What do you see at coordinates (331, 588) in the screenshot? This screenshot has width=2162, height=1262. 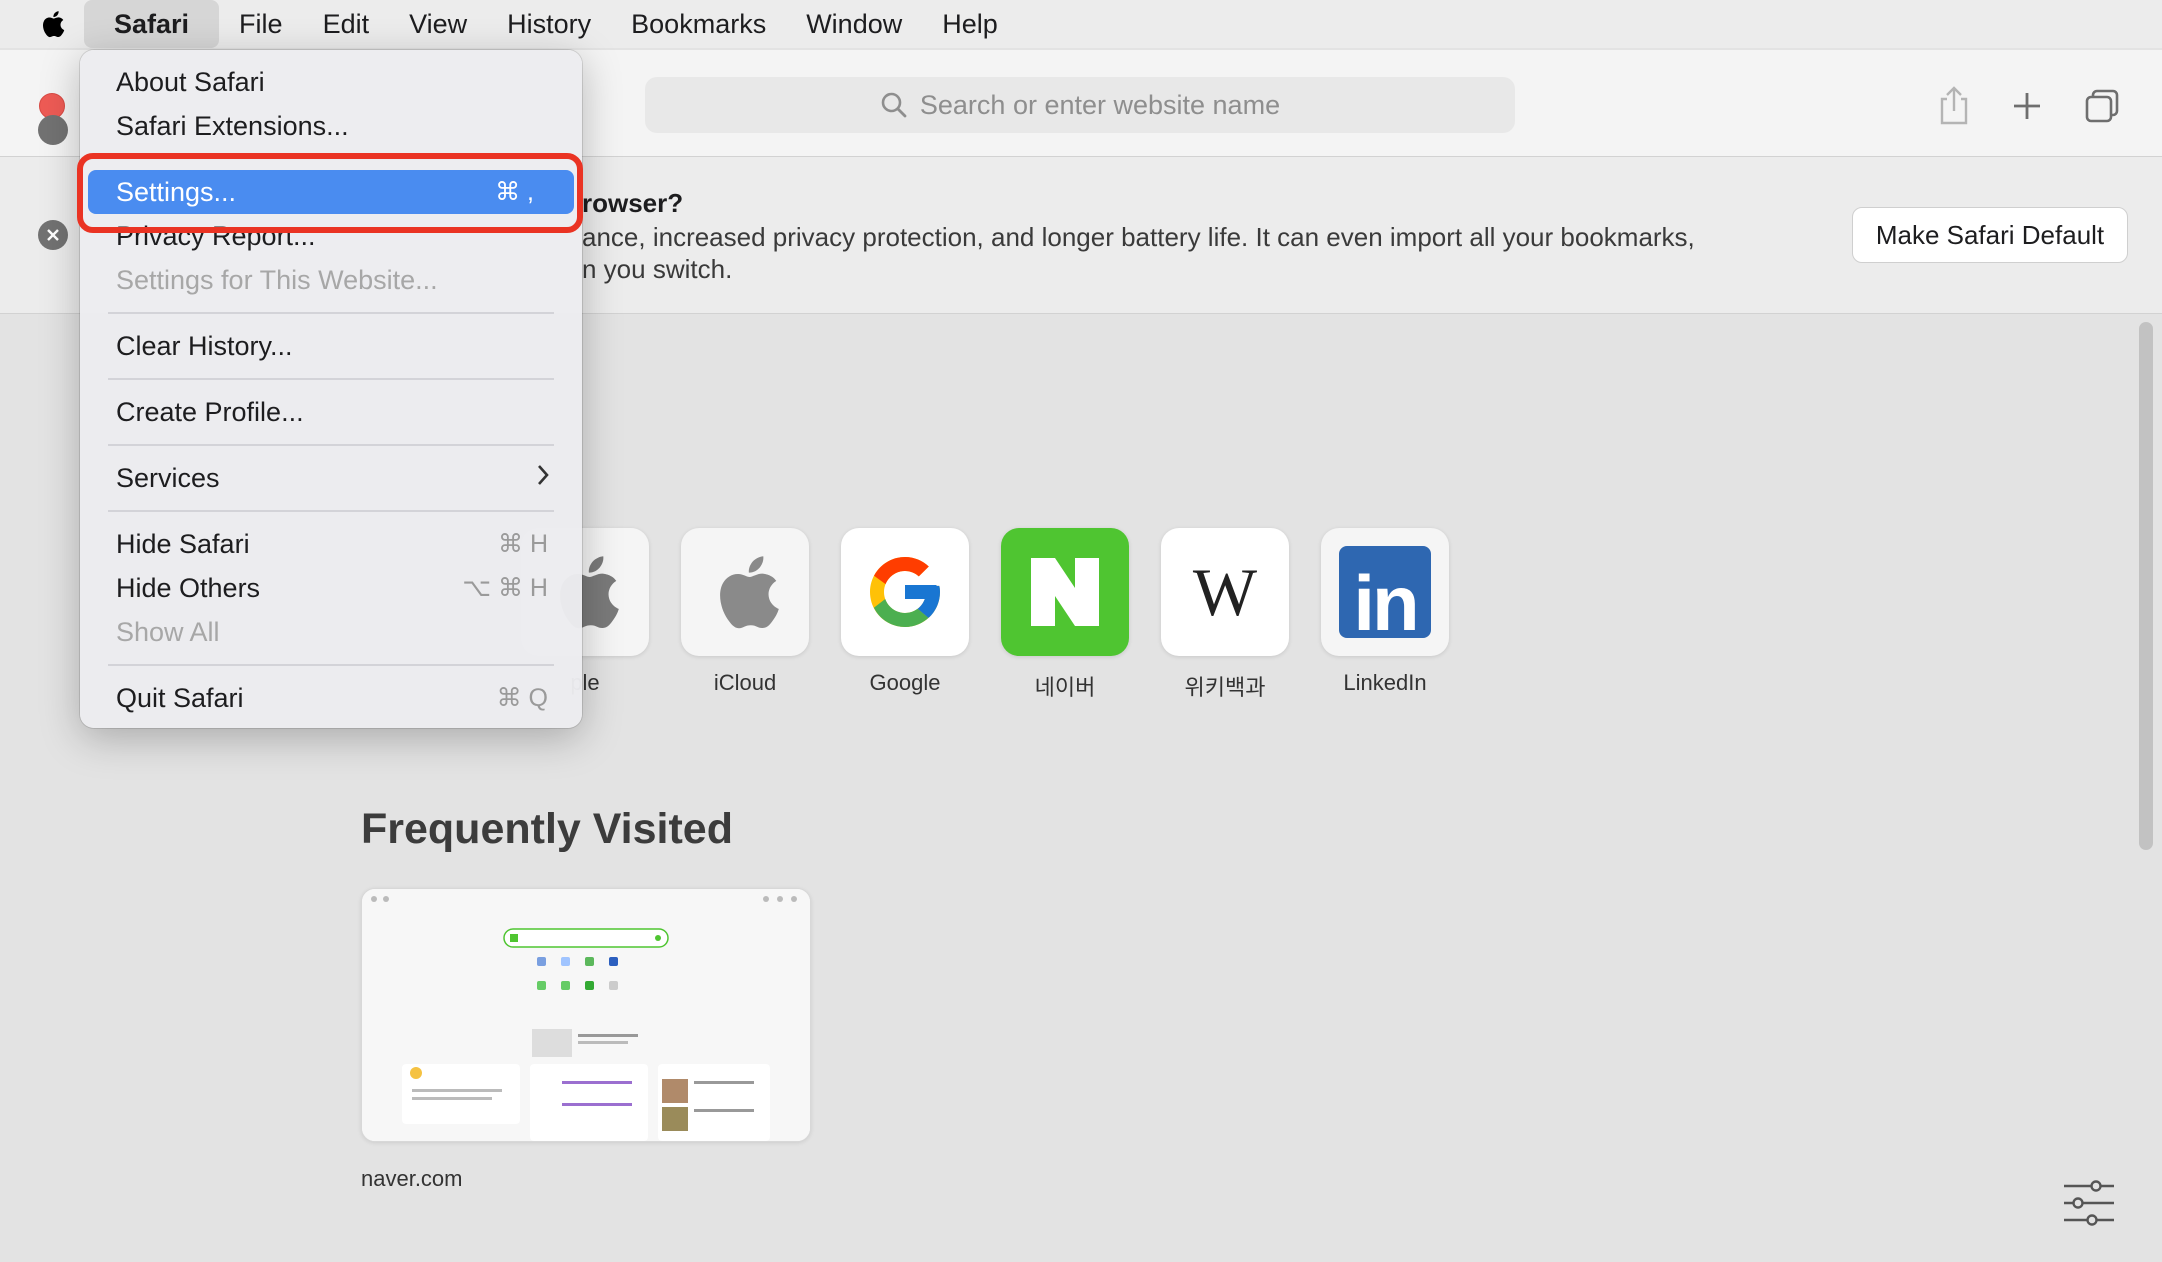 I see `menu-item-hide-others: Hide Others ⌥ ⌘ H` at bounding box center [331, 588].